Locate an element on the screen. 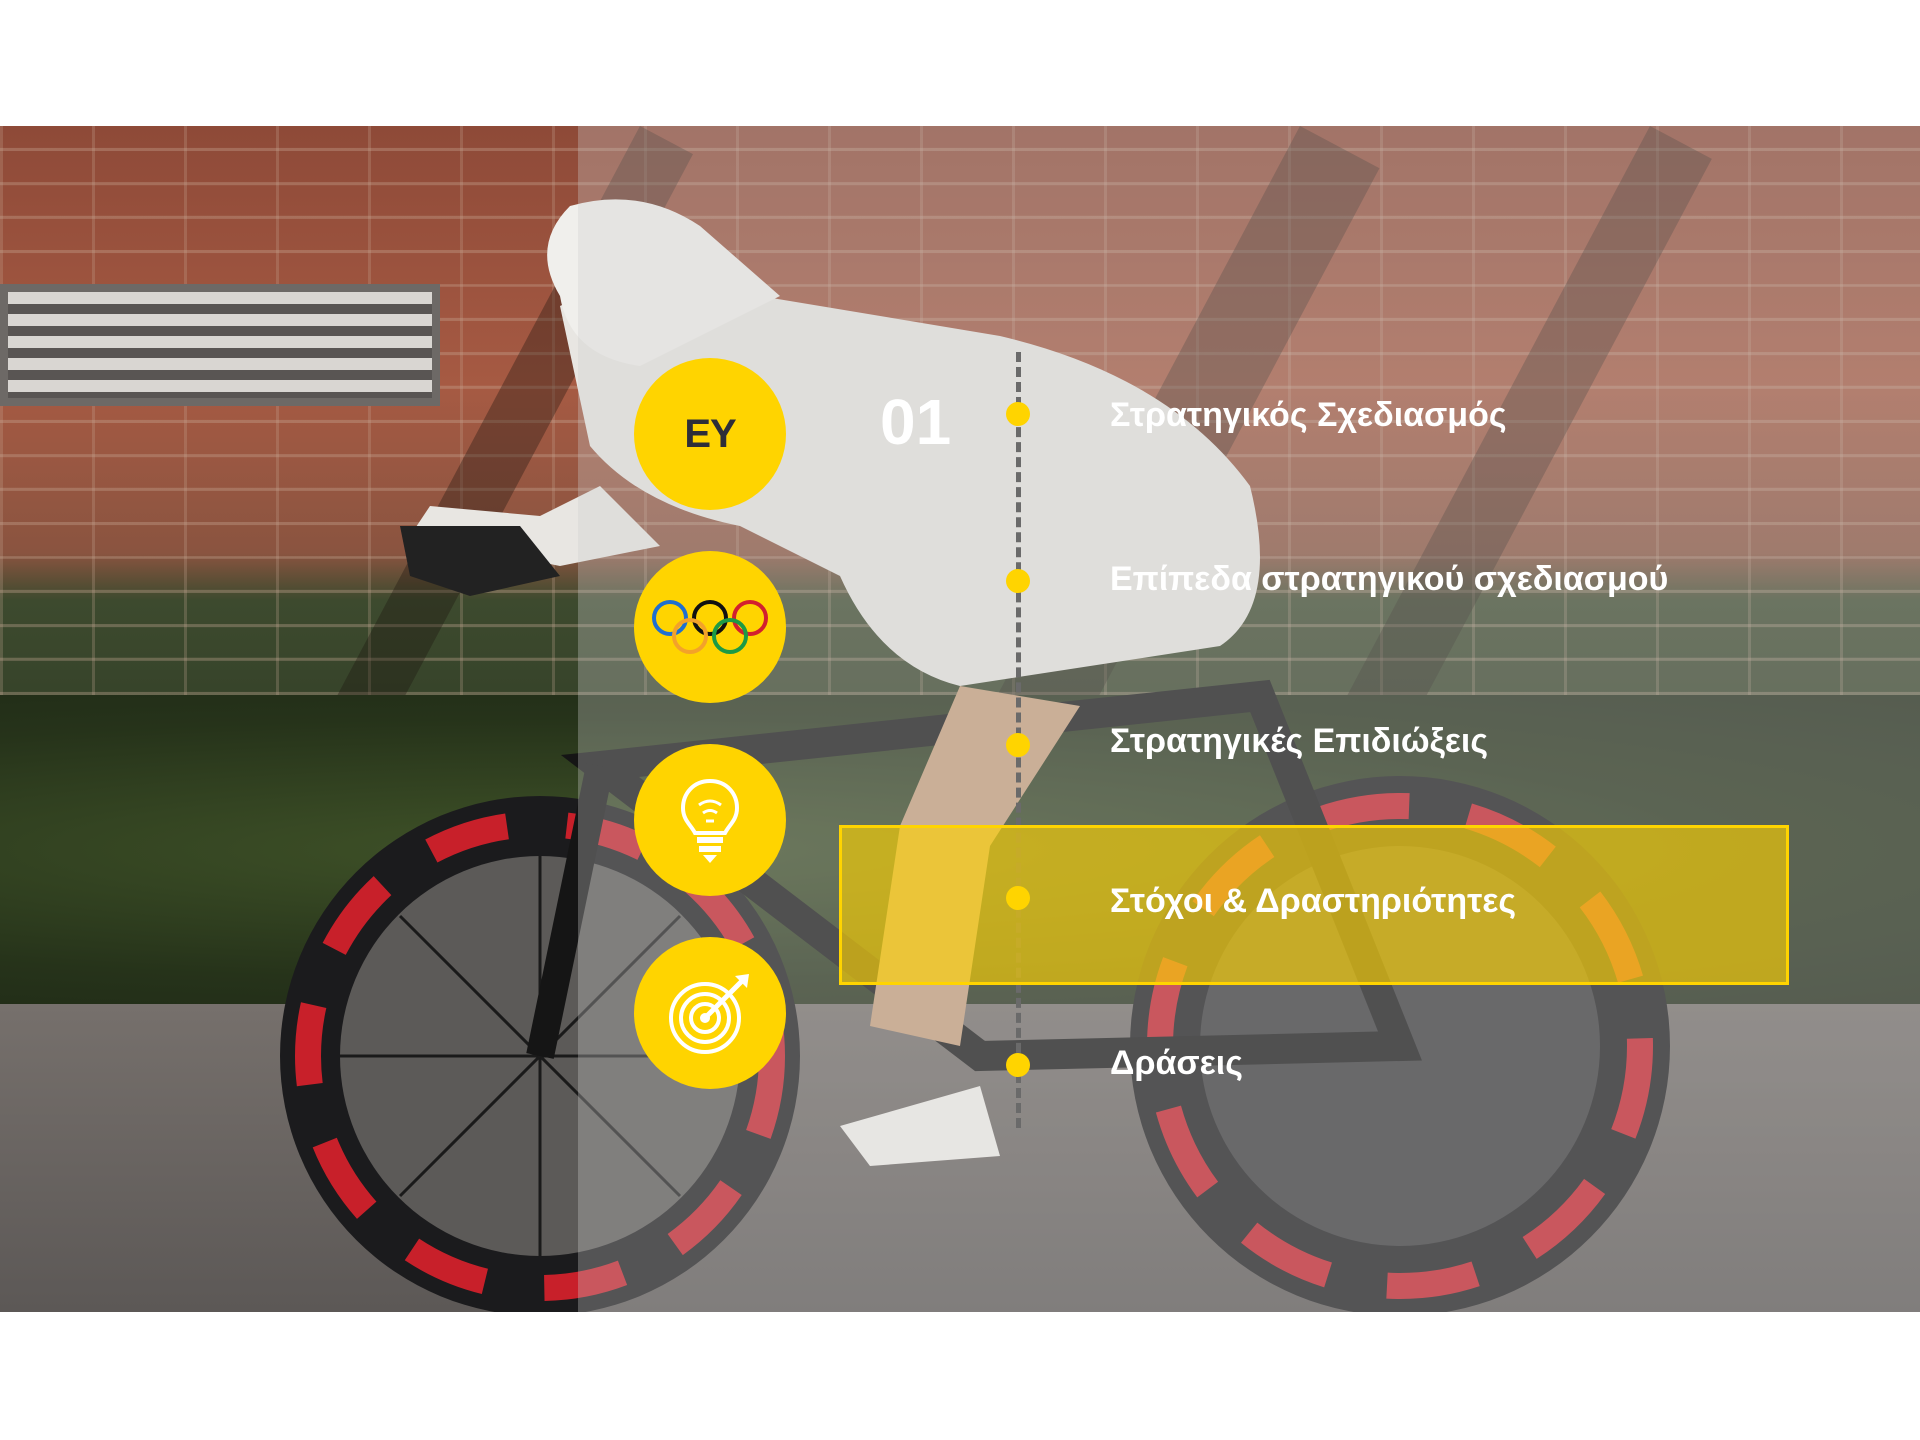 The image size is (1920, 1440). lightbulb-icon is located at coordinates (710, 820).